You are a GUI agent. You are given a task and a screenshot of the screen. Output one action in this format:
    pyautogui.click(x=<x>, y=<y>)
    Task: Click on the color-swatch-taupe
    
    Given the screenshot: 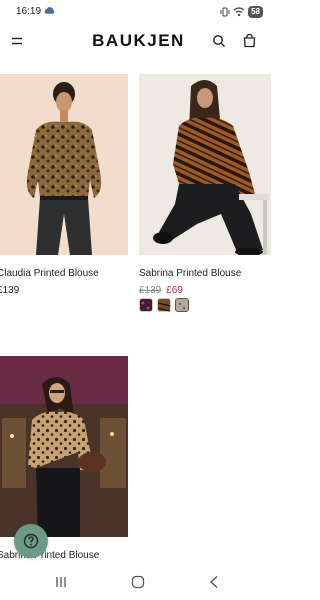 What is the action you would take?
    pyautogui.click(x=182, y=305)
    